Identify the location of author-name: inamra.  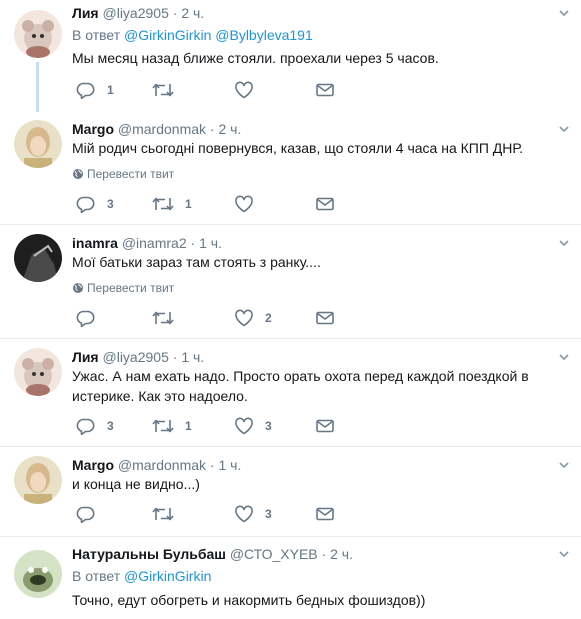
(95, 243).